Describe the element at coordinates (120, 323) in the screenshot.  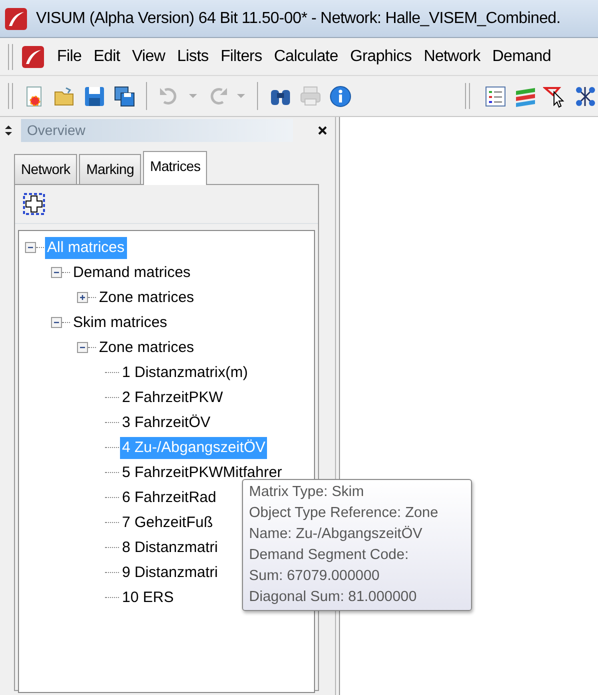
I see `tree-item: Skim matrices` at that location.